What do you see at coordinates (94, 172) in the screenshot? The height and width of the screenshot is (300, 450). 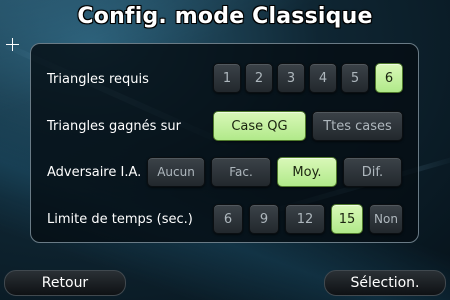 I see `adversaire-label: Adversaire I.A.` at bounding box center [94, 172].